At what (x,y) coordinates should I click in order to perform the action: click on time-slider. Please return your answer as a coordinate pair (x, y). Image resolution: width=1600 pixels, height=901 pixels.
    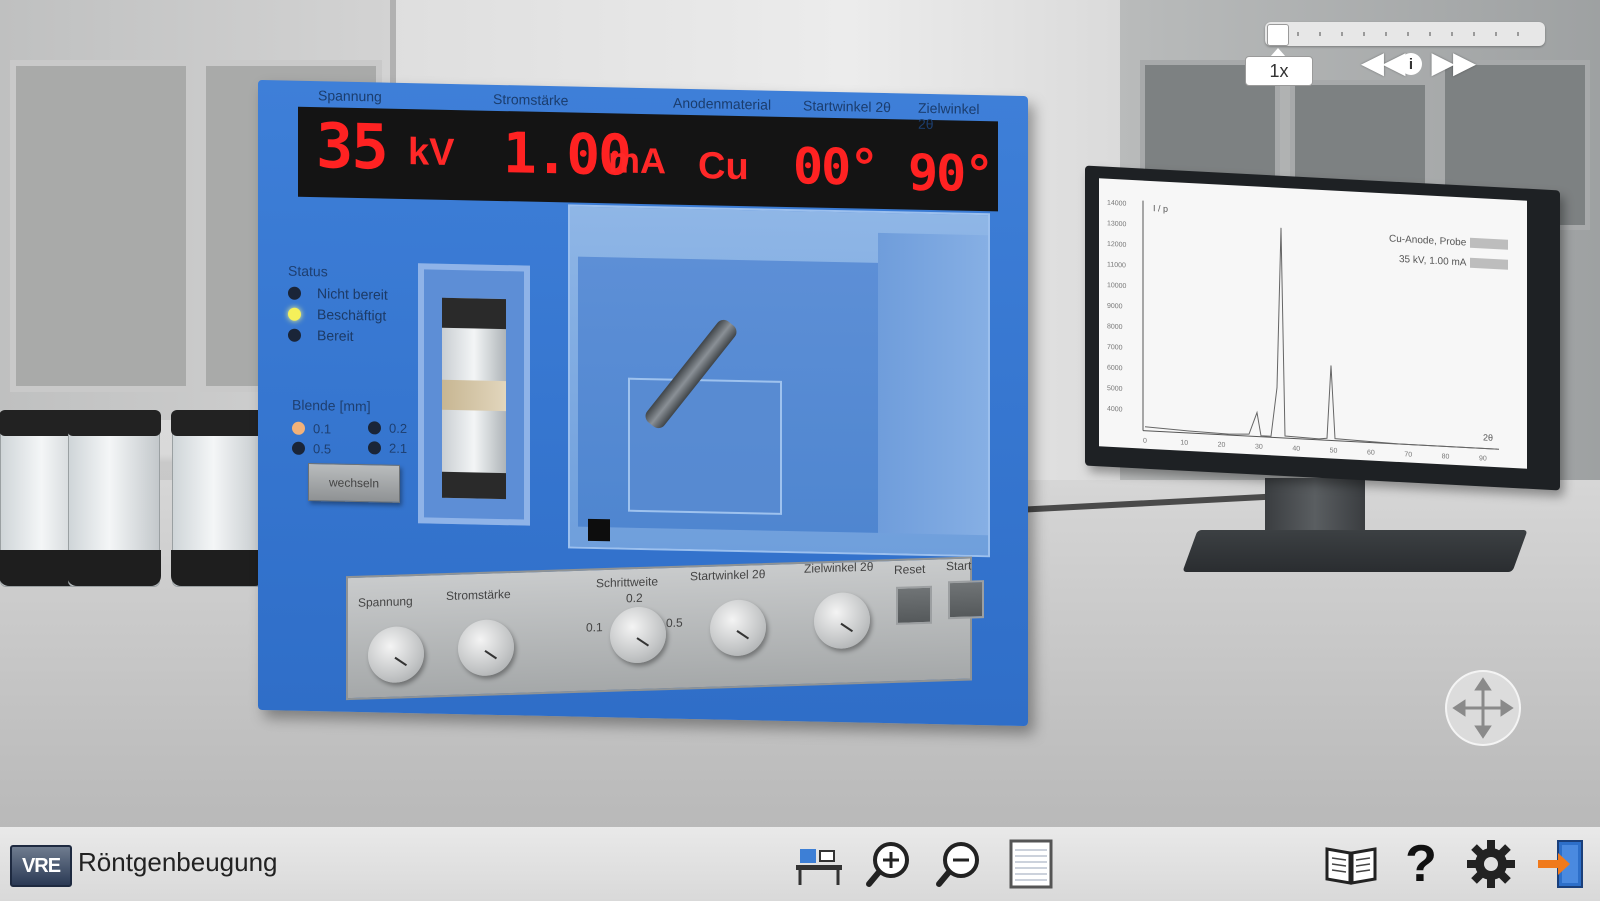
    Looking at the image, I should click on (1405, 34).